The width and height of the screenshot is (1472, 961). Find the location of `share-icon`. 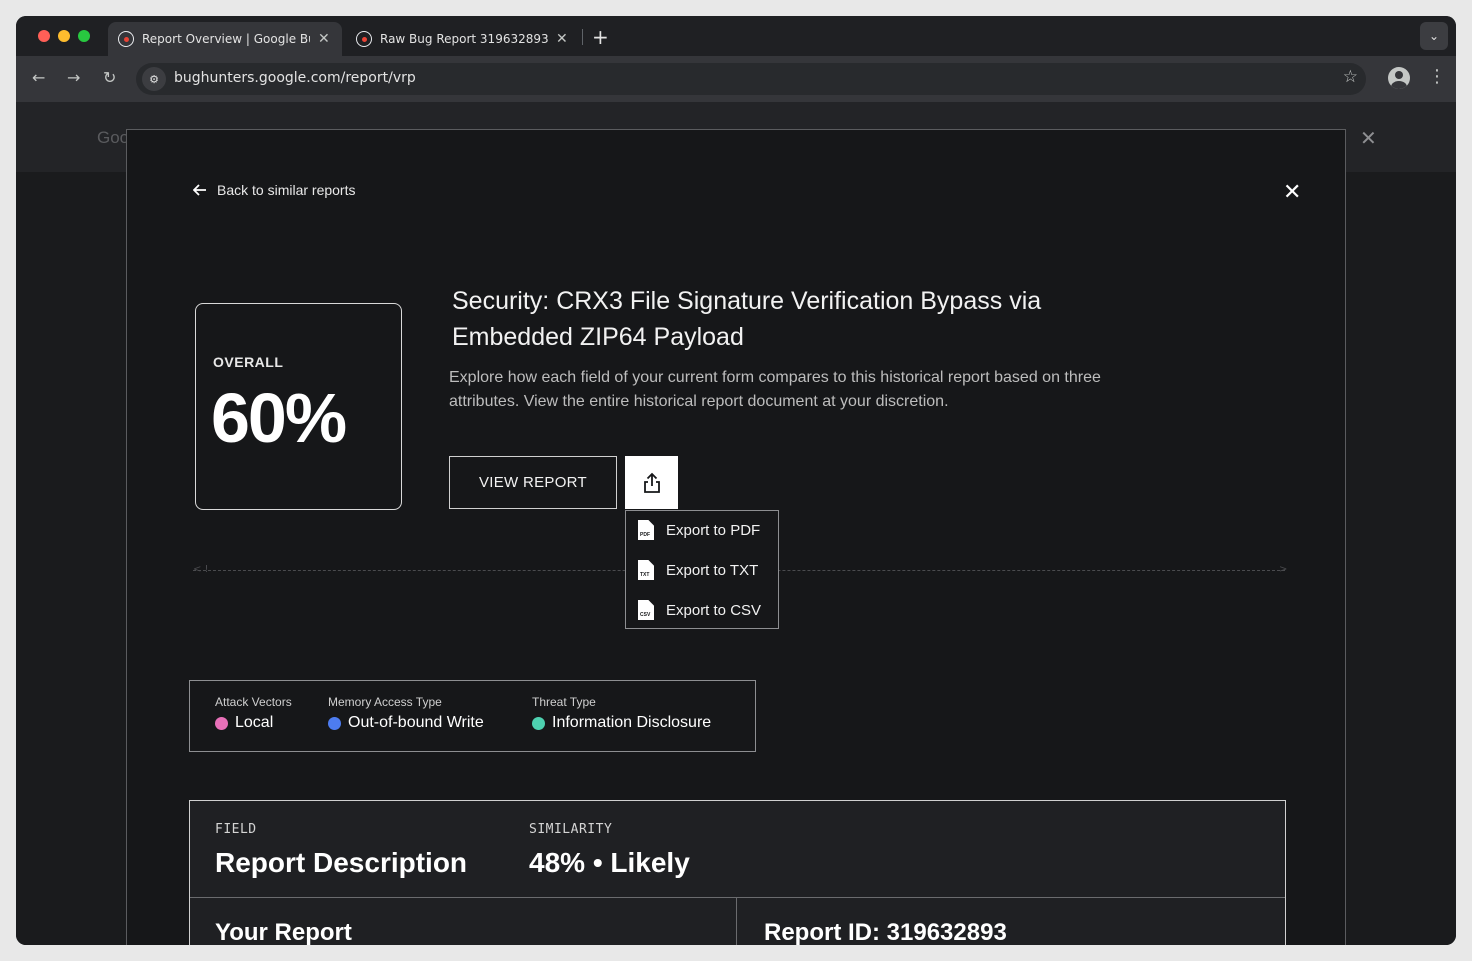

share-icon is located at coordinates (651, 482).